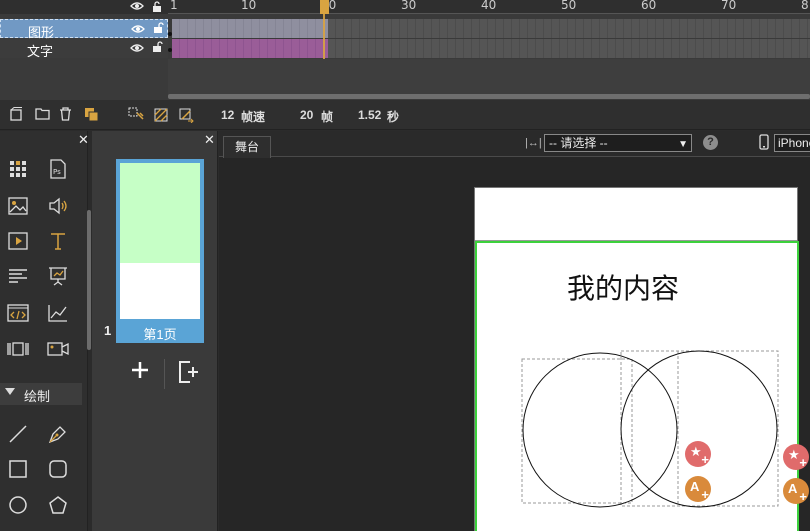 The height and width of the screenshot is (531, 810). What do you see at coordinates (58, 276) in the screenshot?
I see `presentation-icon` at bounding box center [58, 276].